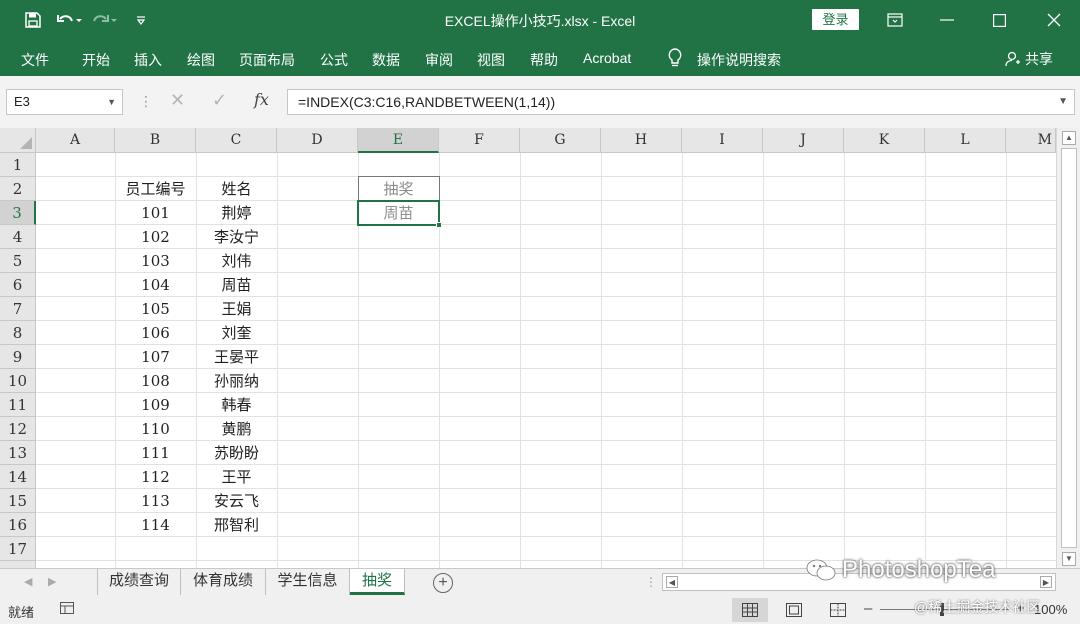  I want to click on cell-c16: 邢智利, so click(236, 525).